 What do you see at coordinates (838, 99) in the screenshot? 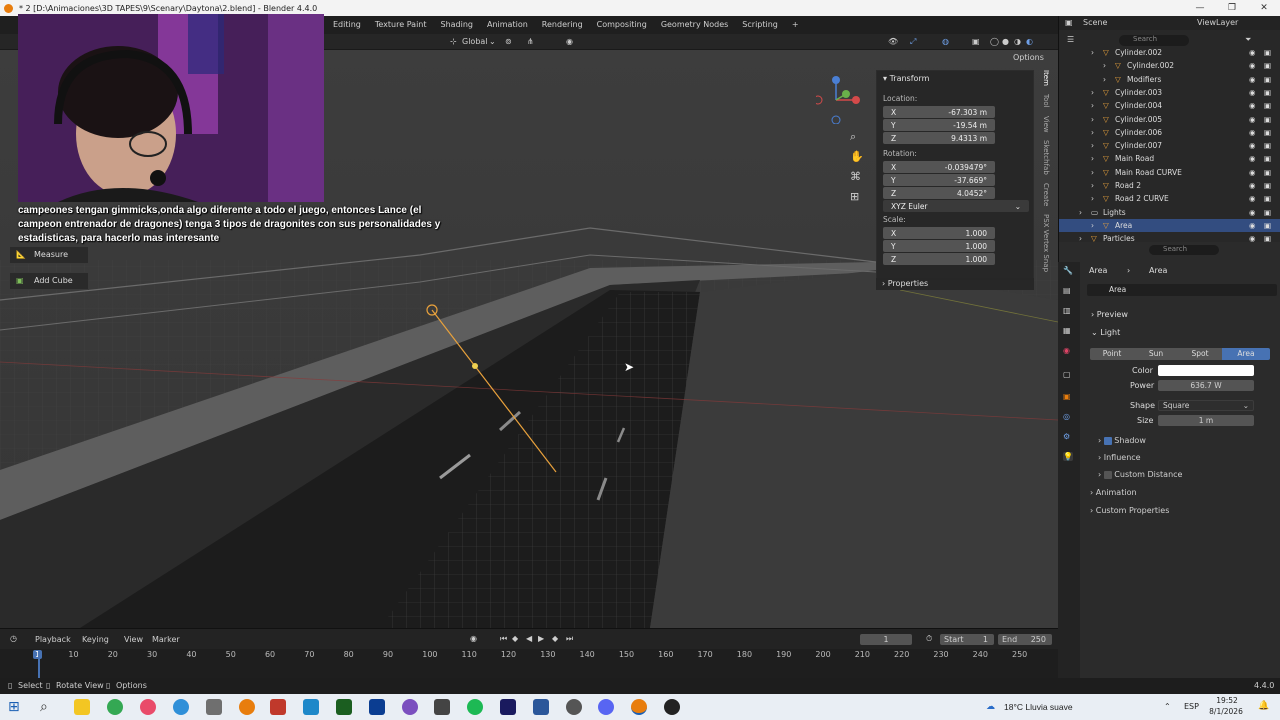
I see `navigation-gizmo` at bounding box center [838, 99].